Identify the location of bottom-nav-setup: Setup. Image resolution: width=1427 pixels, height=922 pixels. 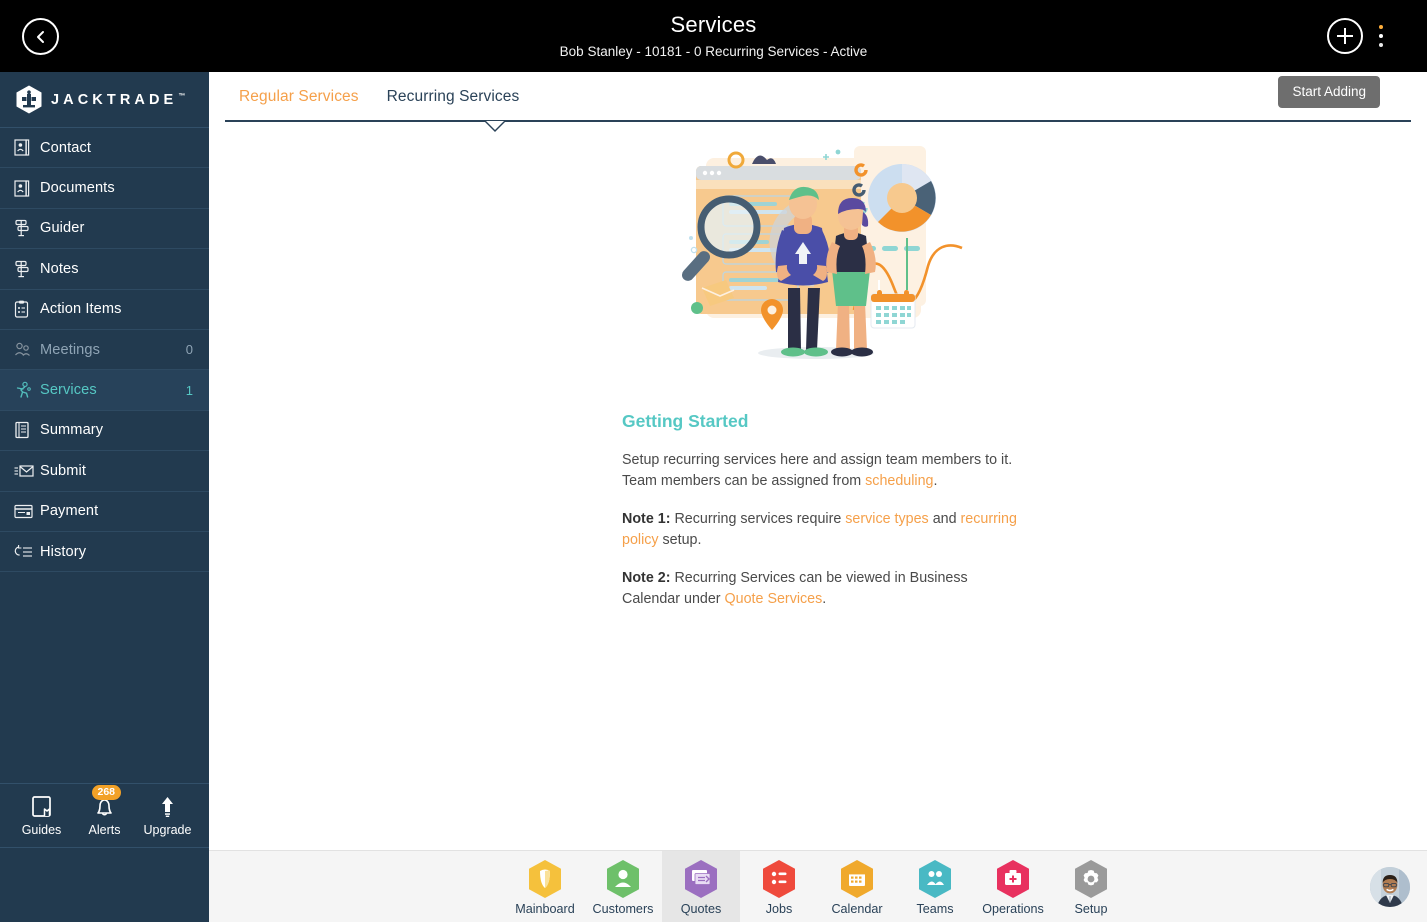
(1091, 886).